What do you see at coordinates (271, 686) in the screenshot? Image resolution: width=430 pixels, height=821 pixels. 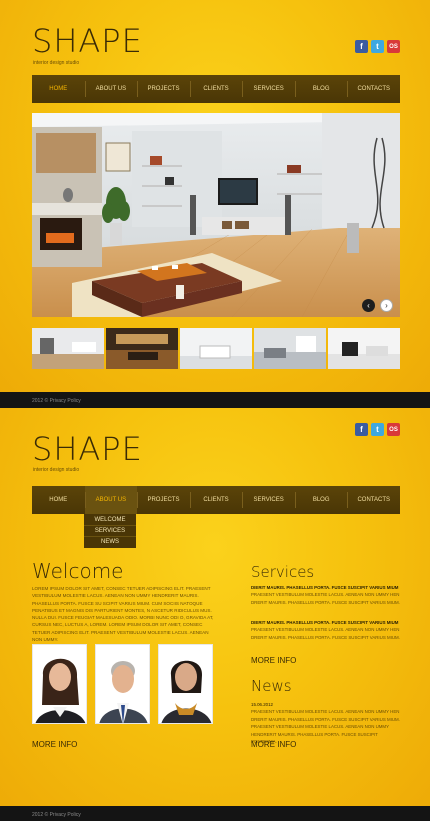 I see `news-heading: News` at bounding box center [271, 686].